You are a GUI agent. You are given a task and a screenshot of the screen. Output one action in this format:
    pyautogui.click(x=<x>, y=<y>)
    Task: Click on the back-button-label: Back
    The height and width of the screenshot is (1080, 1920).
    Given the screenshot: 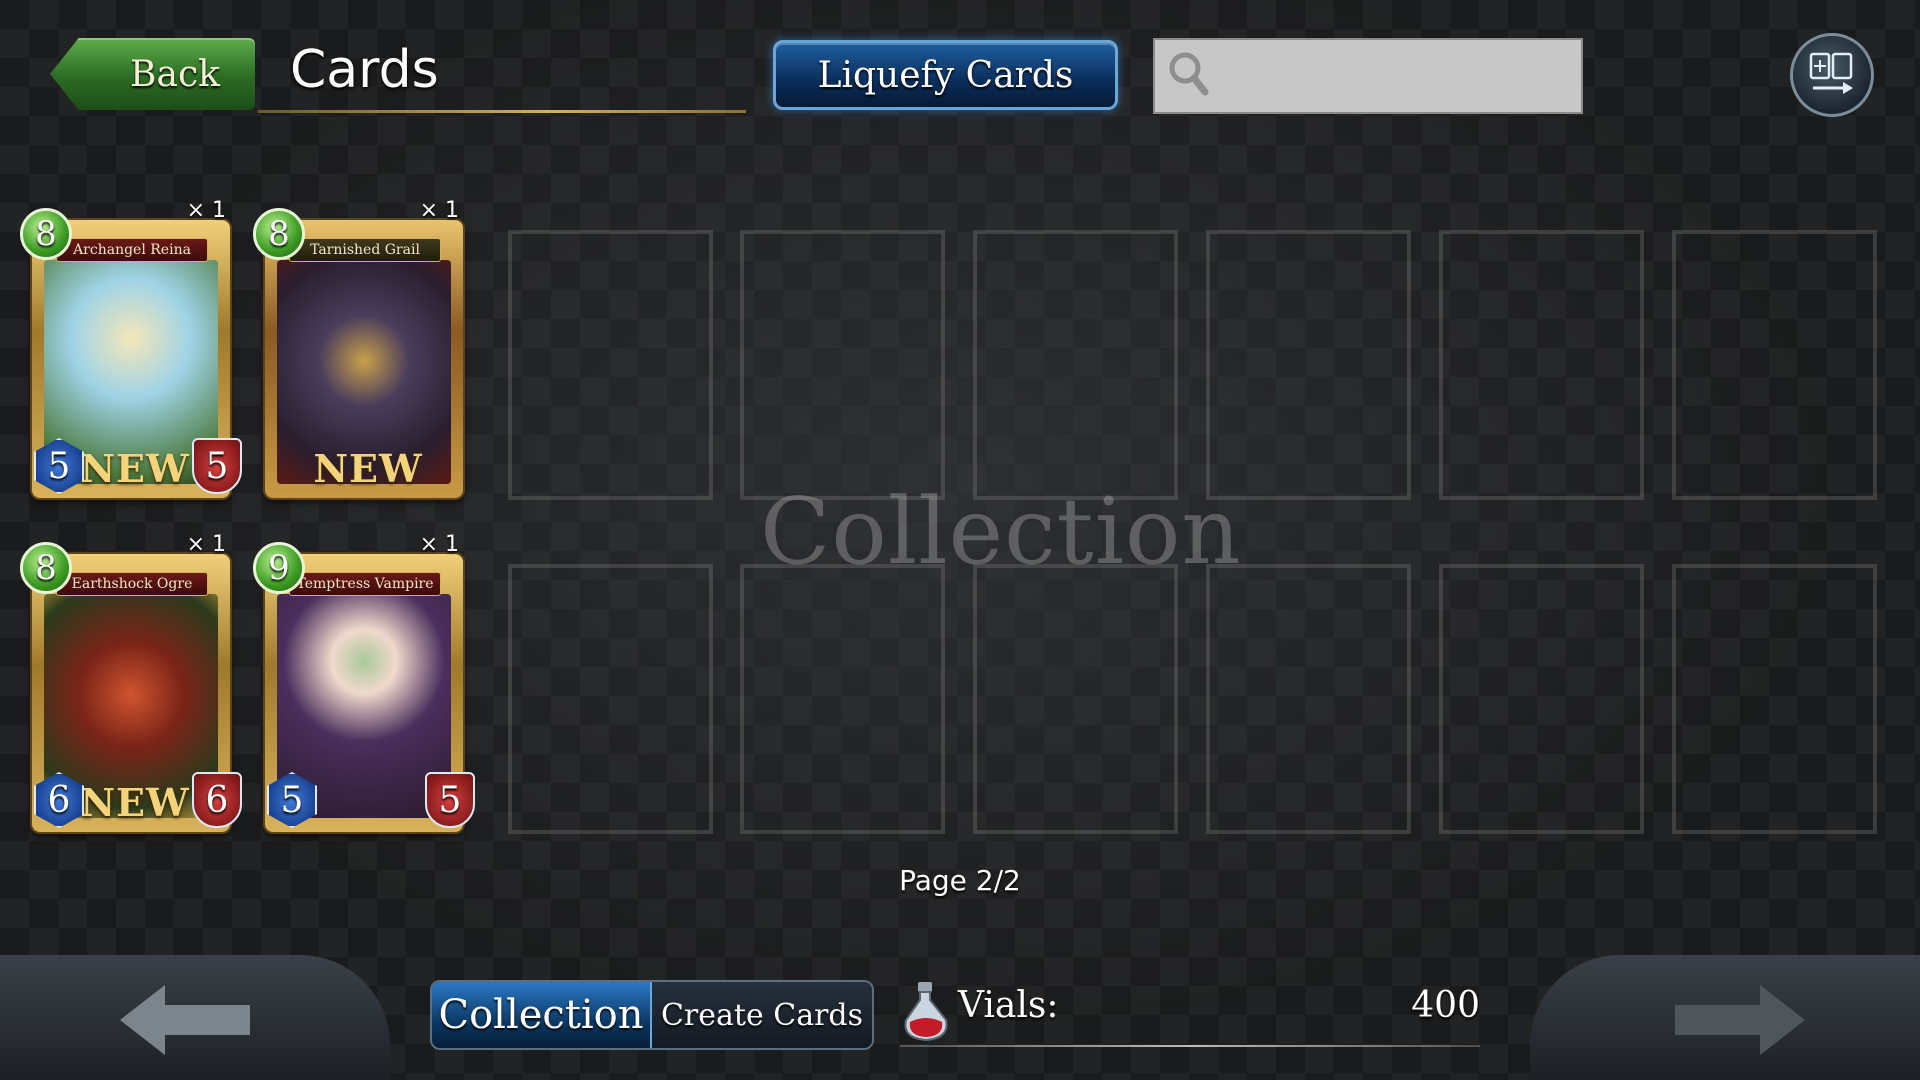 What is the action you would take?
    pyautogui.click(x=175, y=74)
    